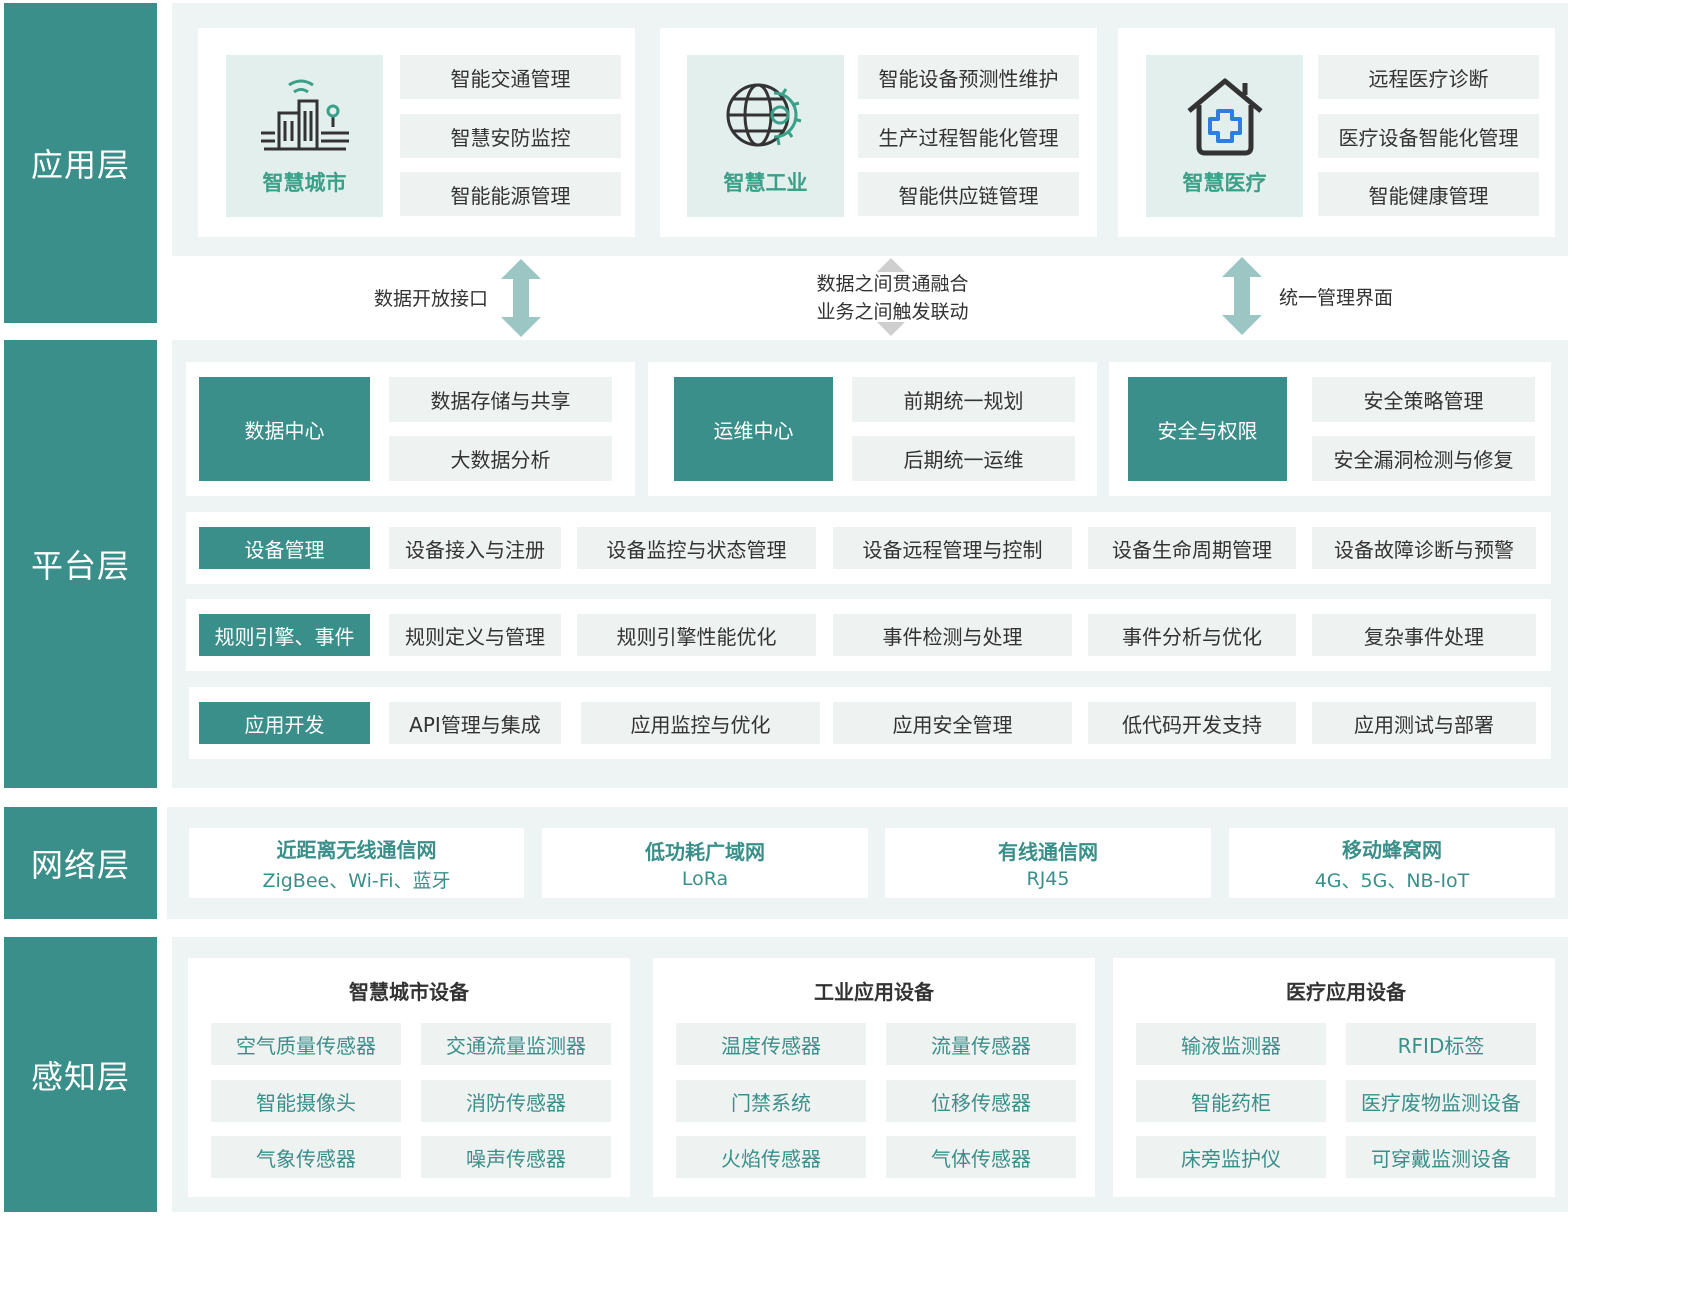  I want to click on device-item: 空气质量传感器, so click(306, 1044).